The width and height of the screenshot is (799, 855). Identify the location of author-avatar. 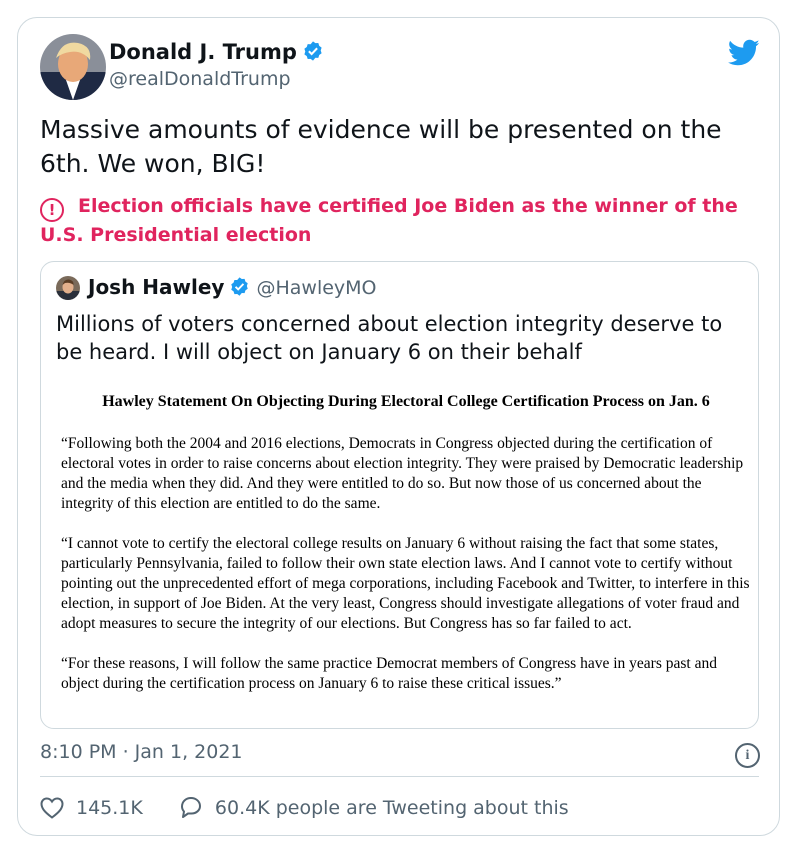
(73, 67).